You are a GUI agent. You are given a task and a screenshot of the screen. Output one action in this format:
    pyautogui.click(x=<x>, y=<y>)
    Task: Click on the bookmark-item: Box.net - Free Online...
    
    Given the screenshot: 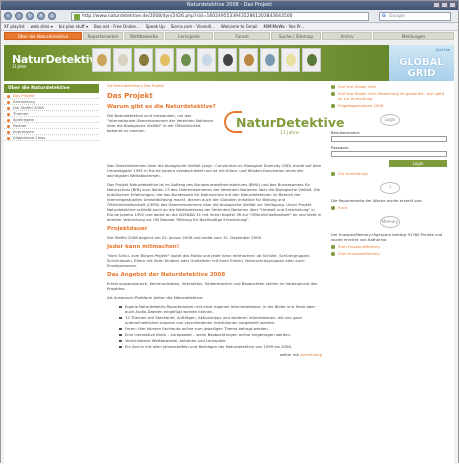 What is the action you would take?
    pyautogui.click(x=117, y=26)
    